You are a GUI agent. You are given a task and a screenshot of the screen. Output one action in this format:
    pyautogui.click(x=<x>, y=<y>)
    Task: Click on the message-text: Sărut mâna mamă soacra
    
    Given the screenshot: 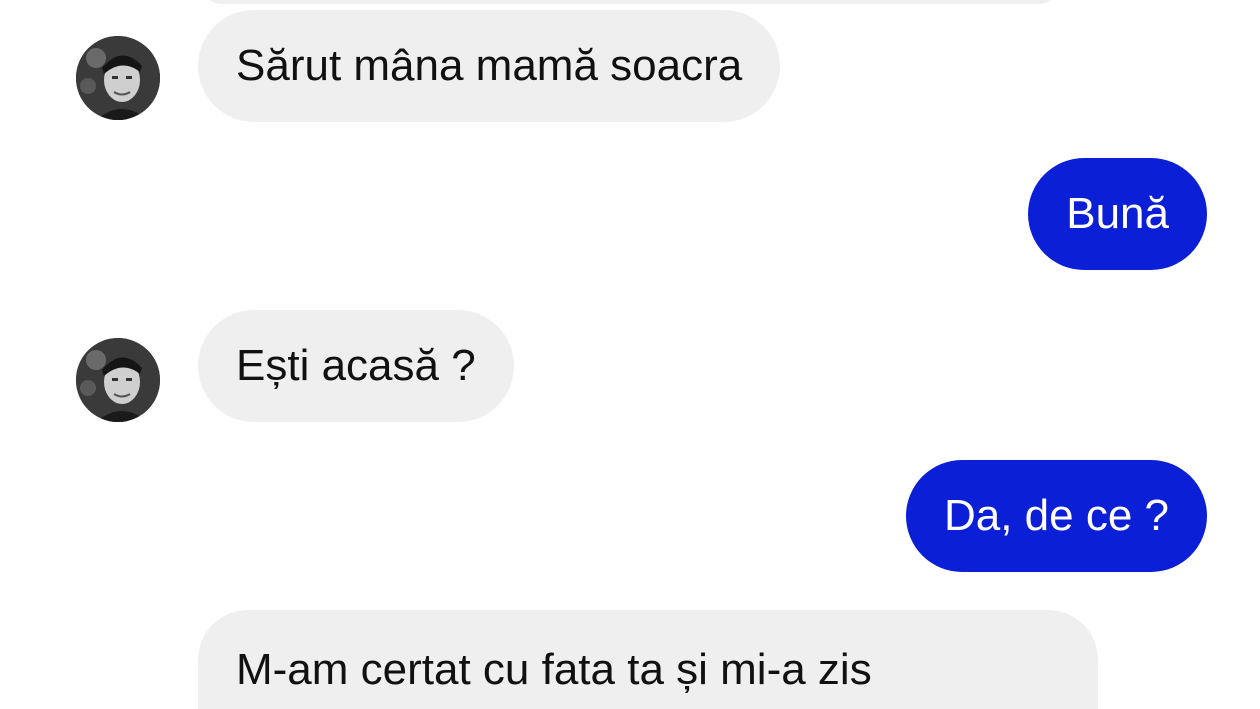 What is the action you would take?
    pyautogui.click(x=489, y=65)
    